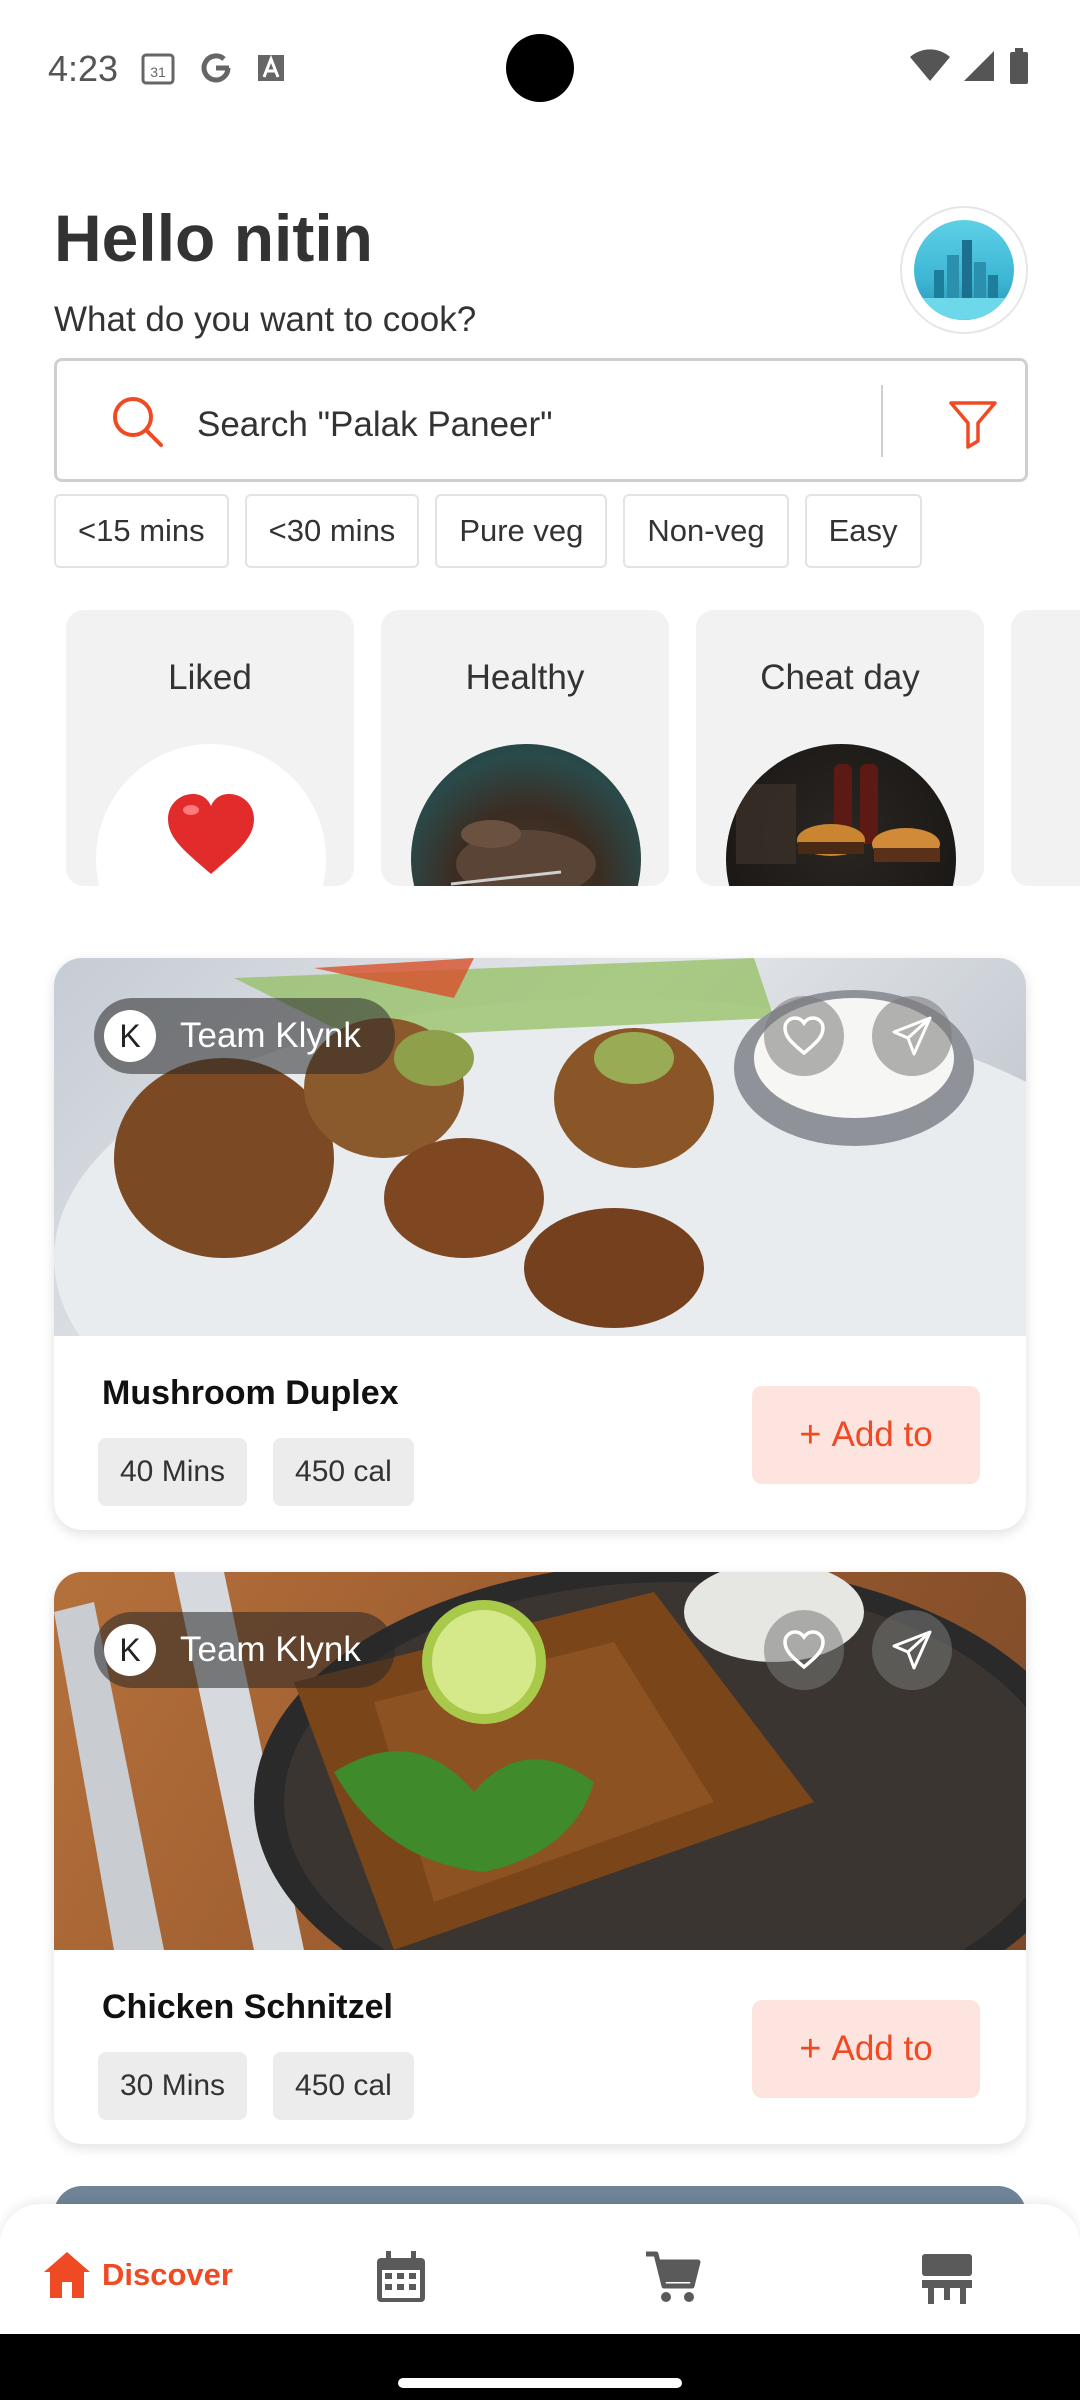 The width and height of the screenshot is (1080, 2400). Describe the element at coordinates (211, 815) in the screenshot. I see `heart-icon` at that location.